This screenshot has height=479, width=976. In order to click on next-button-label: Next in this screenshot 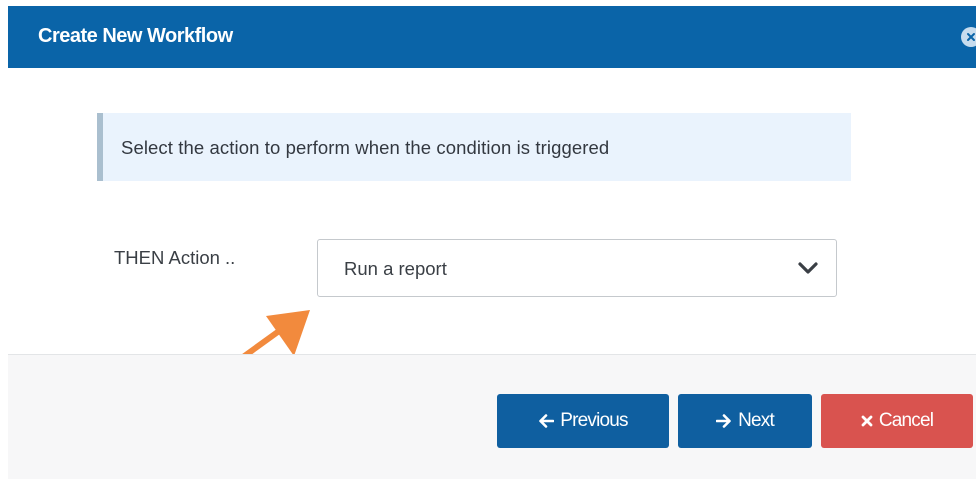, I will do `click(756, 420)`.